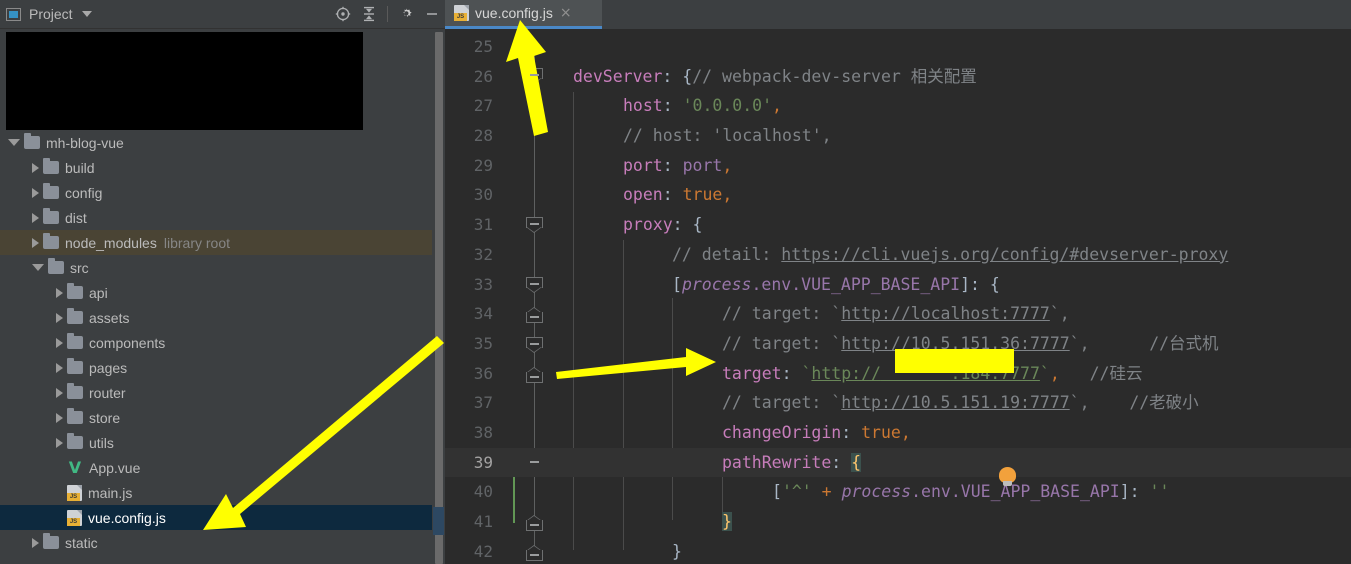 This screenshot has height=564, width=1351. Describe the element at coordinates (216, 292) in the screenshot. I see `tree-item-api: api` at that location.